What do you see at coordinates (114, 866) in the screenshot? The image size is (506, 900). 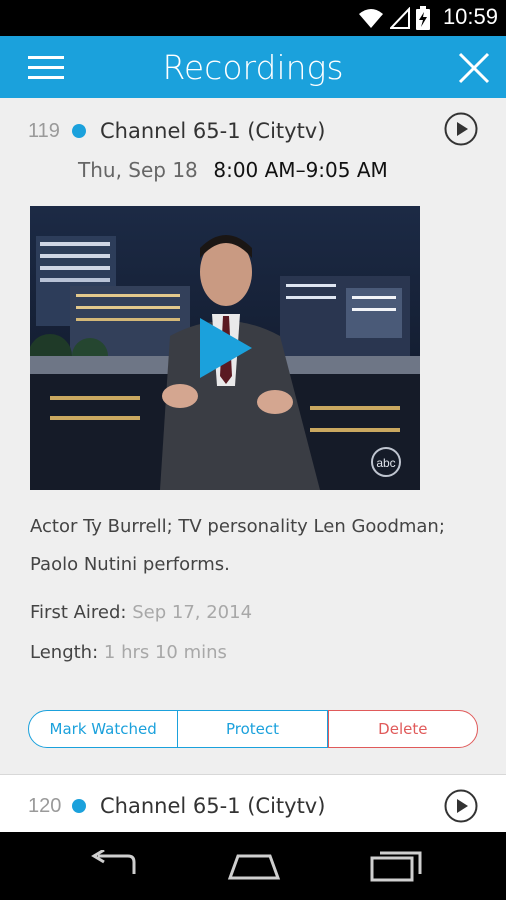 I see `back-icon` at bounding box center [114, 866].